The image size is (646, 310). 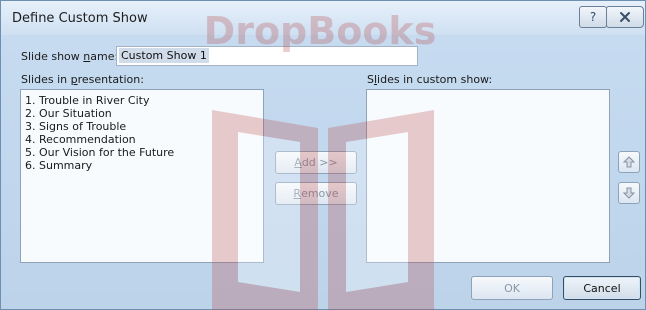 I want to click on slides-in-presentation-label: Slides in presentation:, so click(x=82, y=79).